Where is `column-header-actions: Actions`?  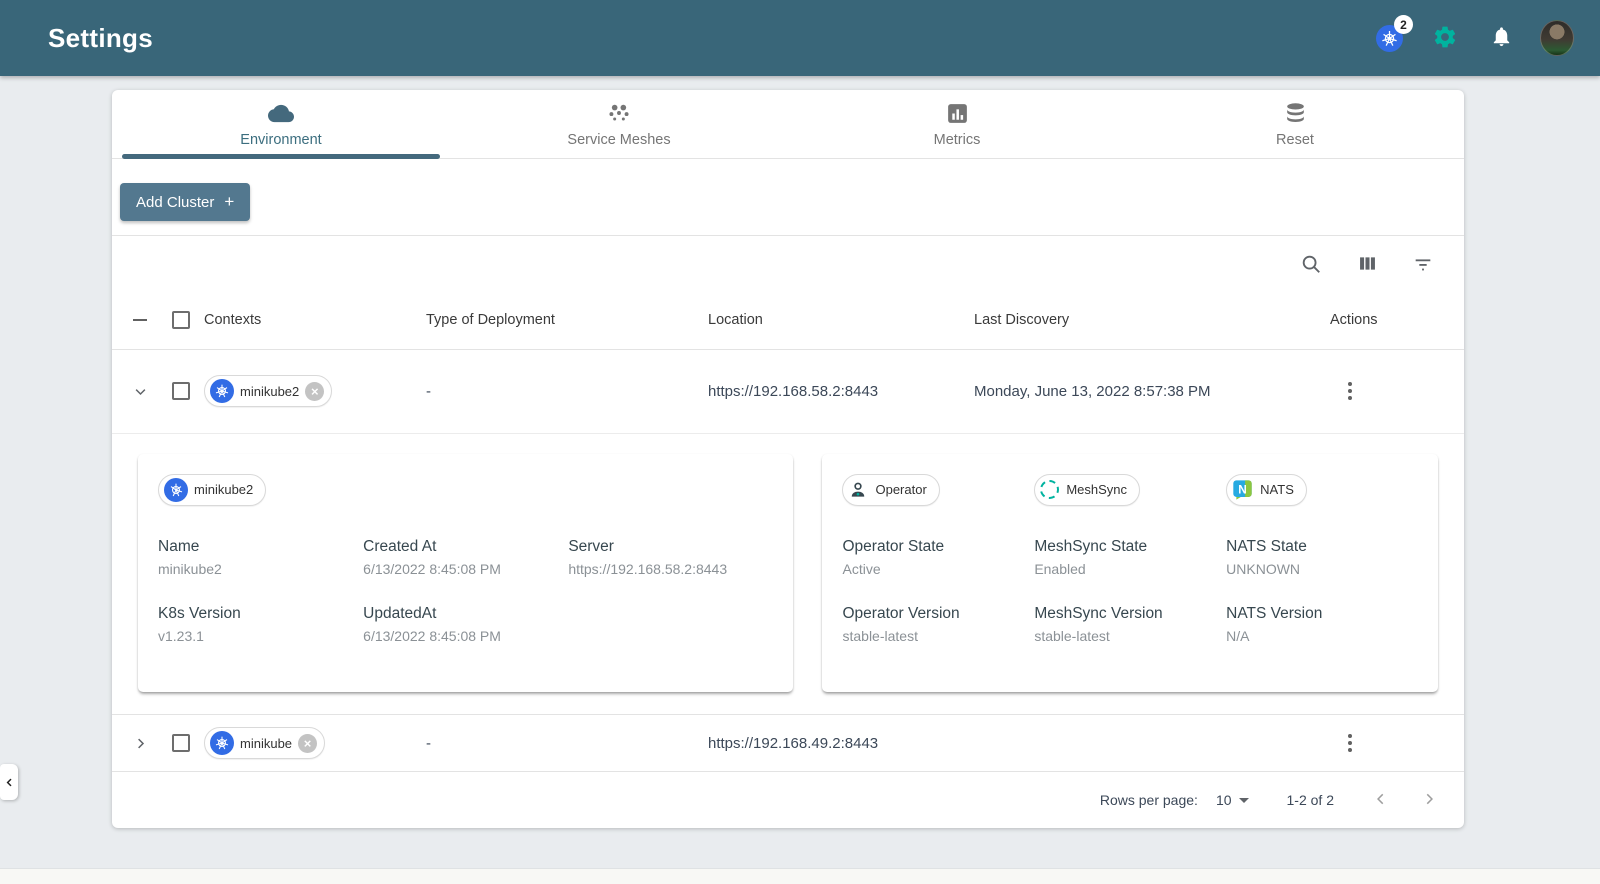
column-header-actions: Actions is located at coordinates (1354, 319).